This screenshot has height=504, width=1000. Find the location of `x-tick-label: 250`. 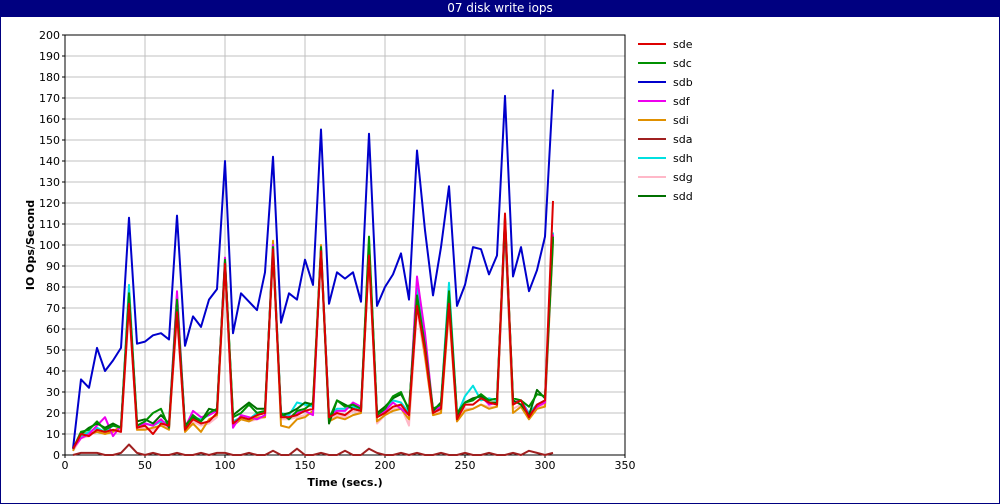

x-tick-label: 250 is located at coordinates (465, 465).